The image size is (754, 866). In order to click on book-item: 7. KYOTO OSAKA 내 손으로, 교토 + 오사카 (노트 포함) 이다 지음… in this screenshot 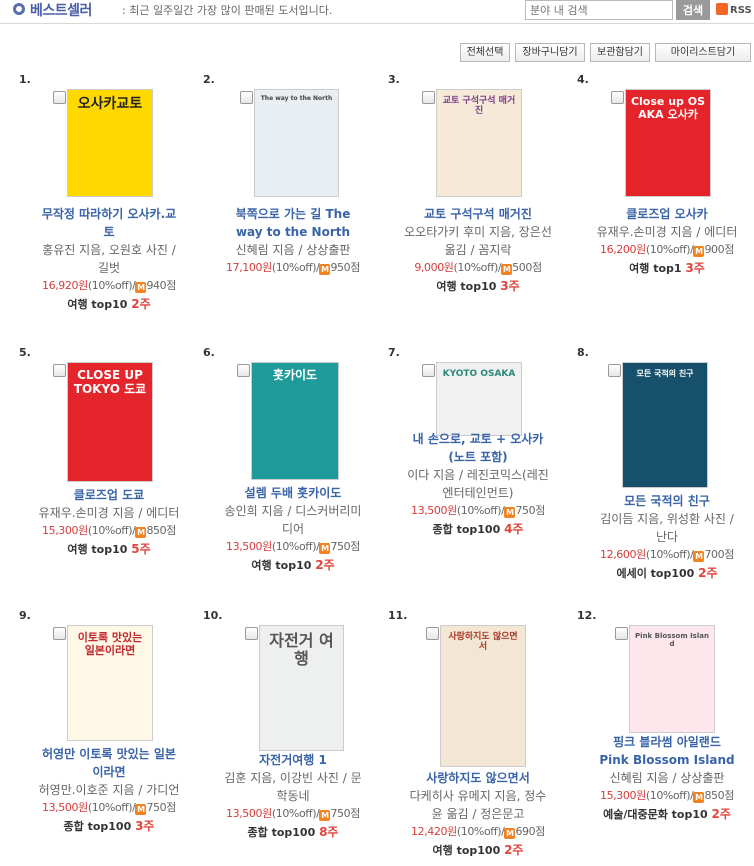, I will do `click(482, 476)`.